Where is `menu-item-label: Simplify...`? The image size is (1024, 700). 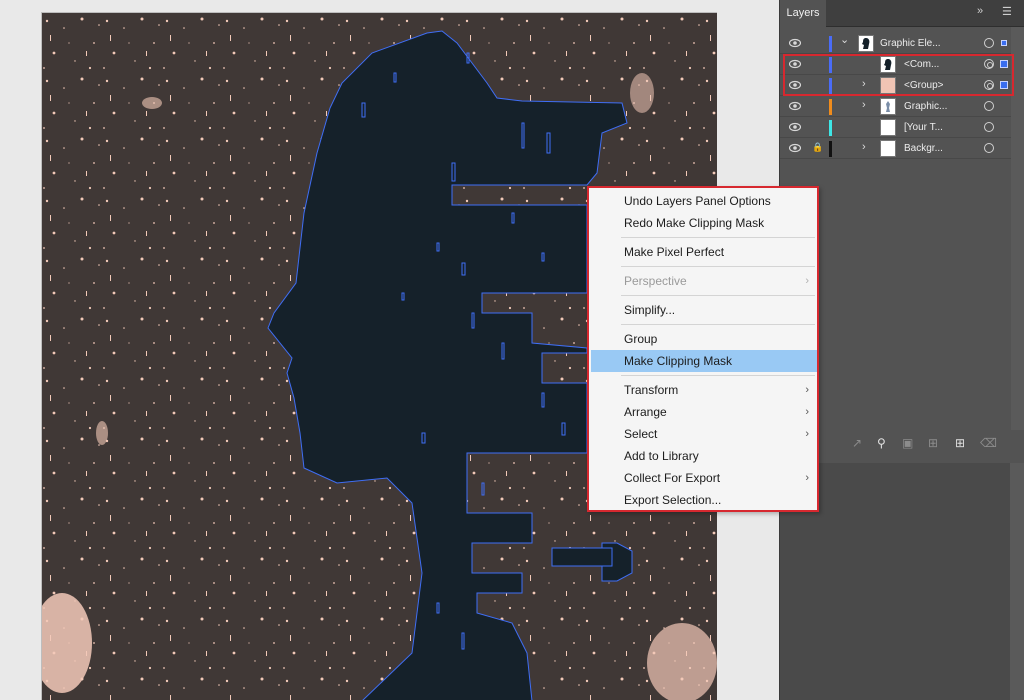
menu-item-label: Simplify... is located at coordinates (650, 310).